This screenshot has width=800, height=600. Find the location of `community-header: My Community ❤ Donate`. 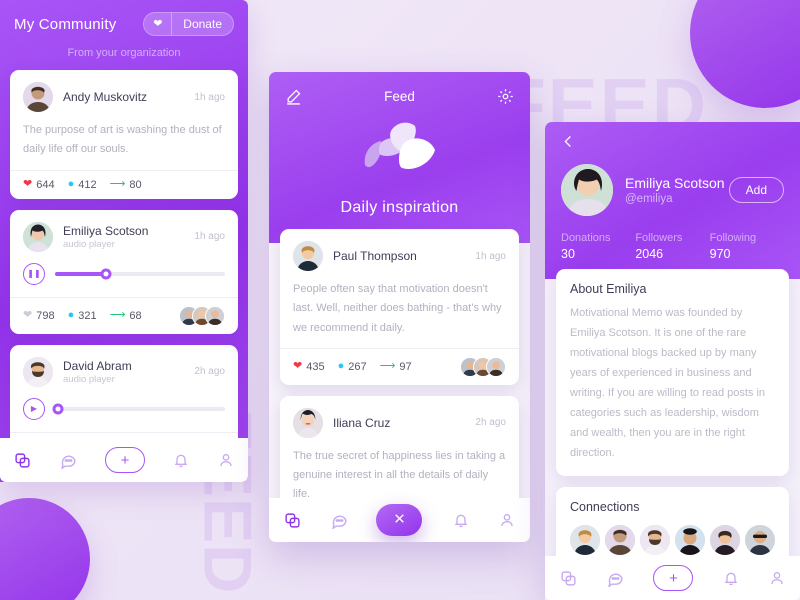

community-header: My Community ❤ Donate is located at coordinates (124, 18).